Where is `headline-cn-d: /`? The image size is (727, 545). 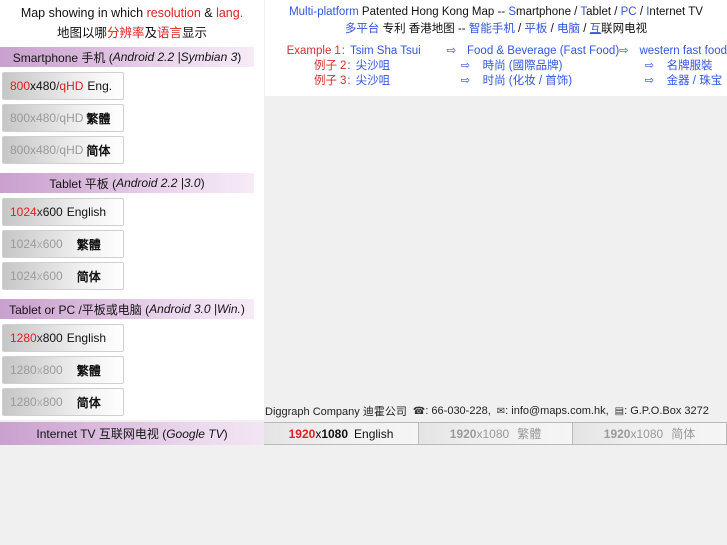 headline-cn-d: / is located at coordinates (519, 29).